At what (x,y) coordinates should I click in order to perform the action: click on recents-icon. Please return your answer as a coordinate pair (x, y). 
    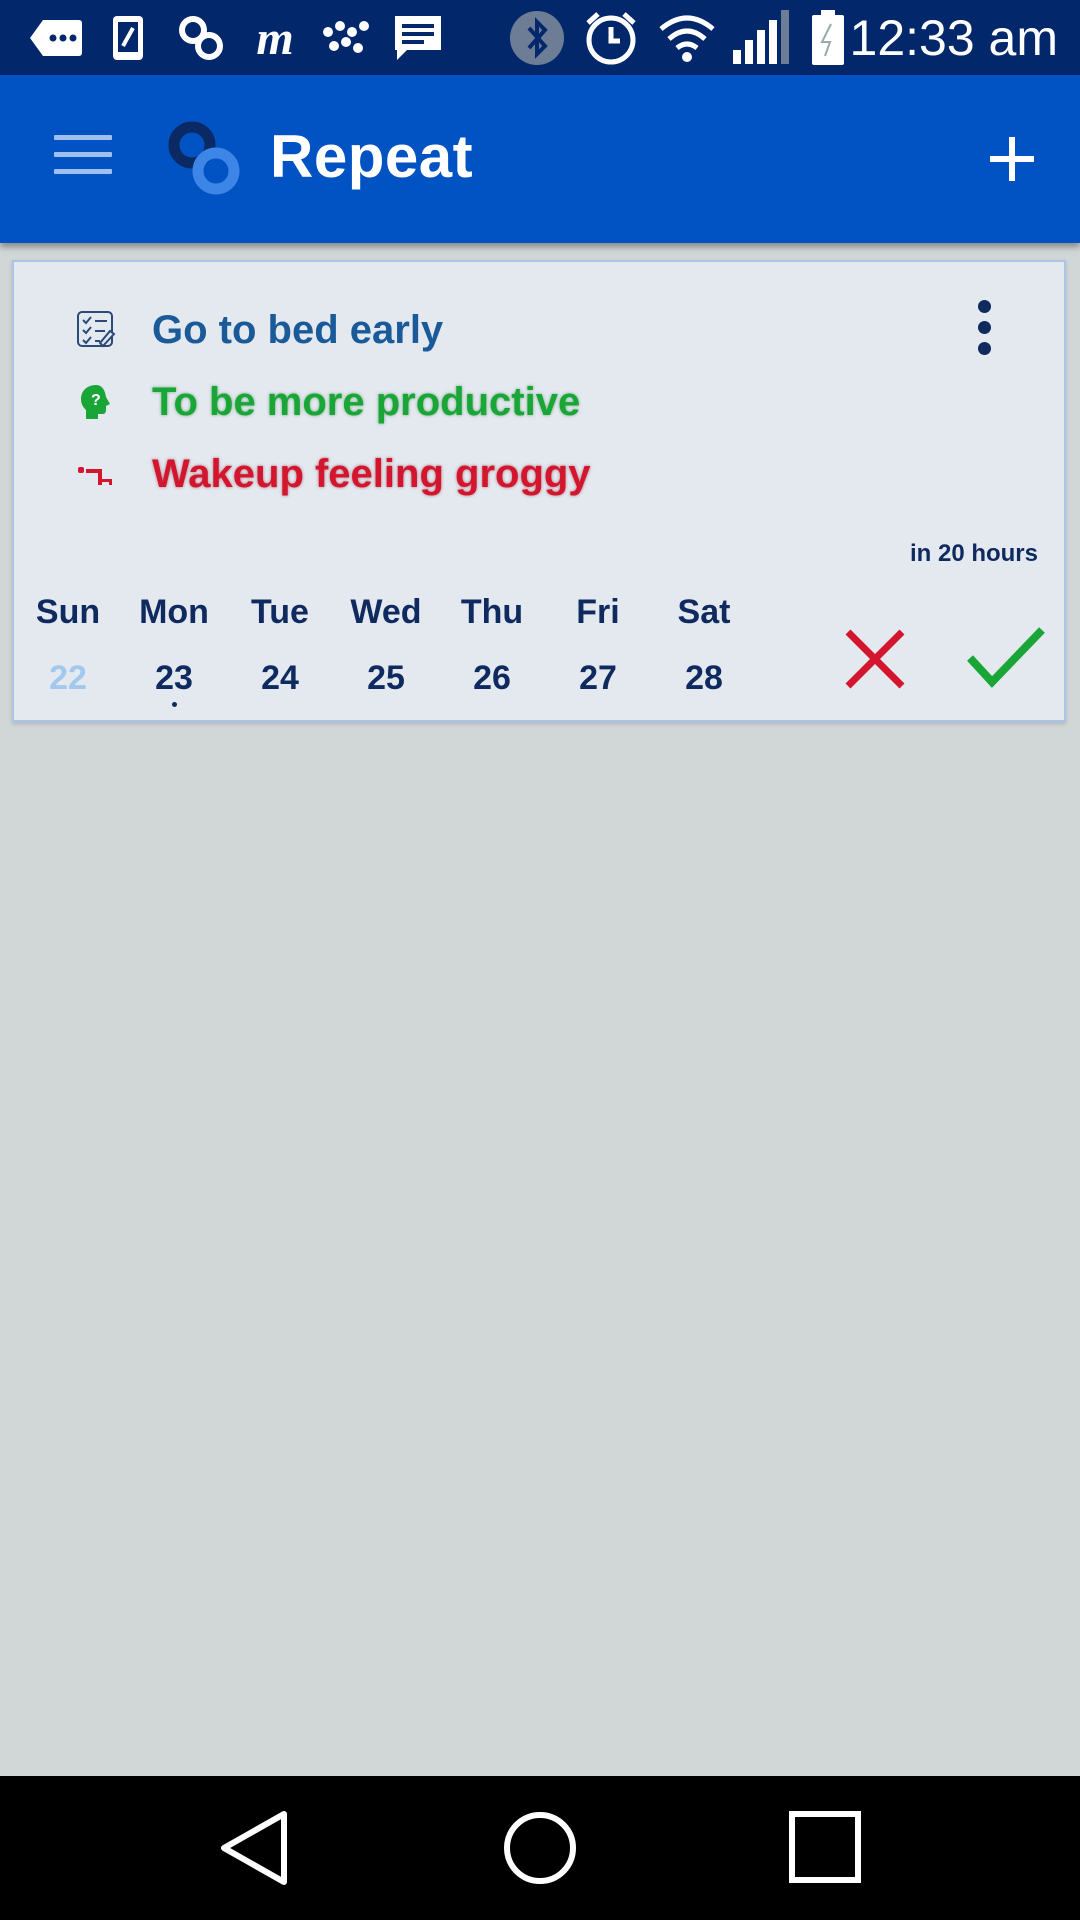
    Looking at the image, I should click on (826, 1848).